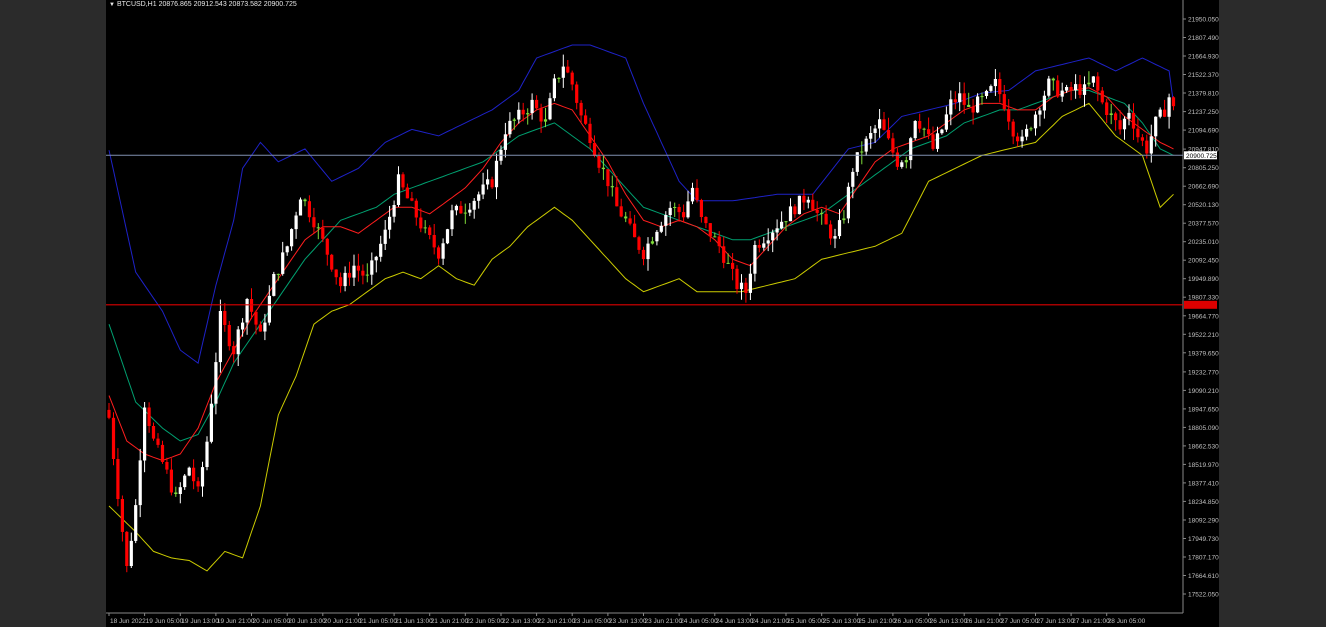 The height and width of the screenshot is (627, 1326). Describe the element at coordinates (1203, 335) in the screenshot. I see `y-tick-label: 19522.210` at that location.